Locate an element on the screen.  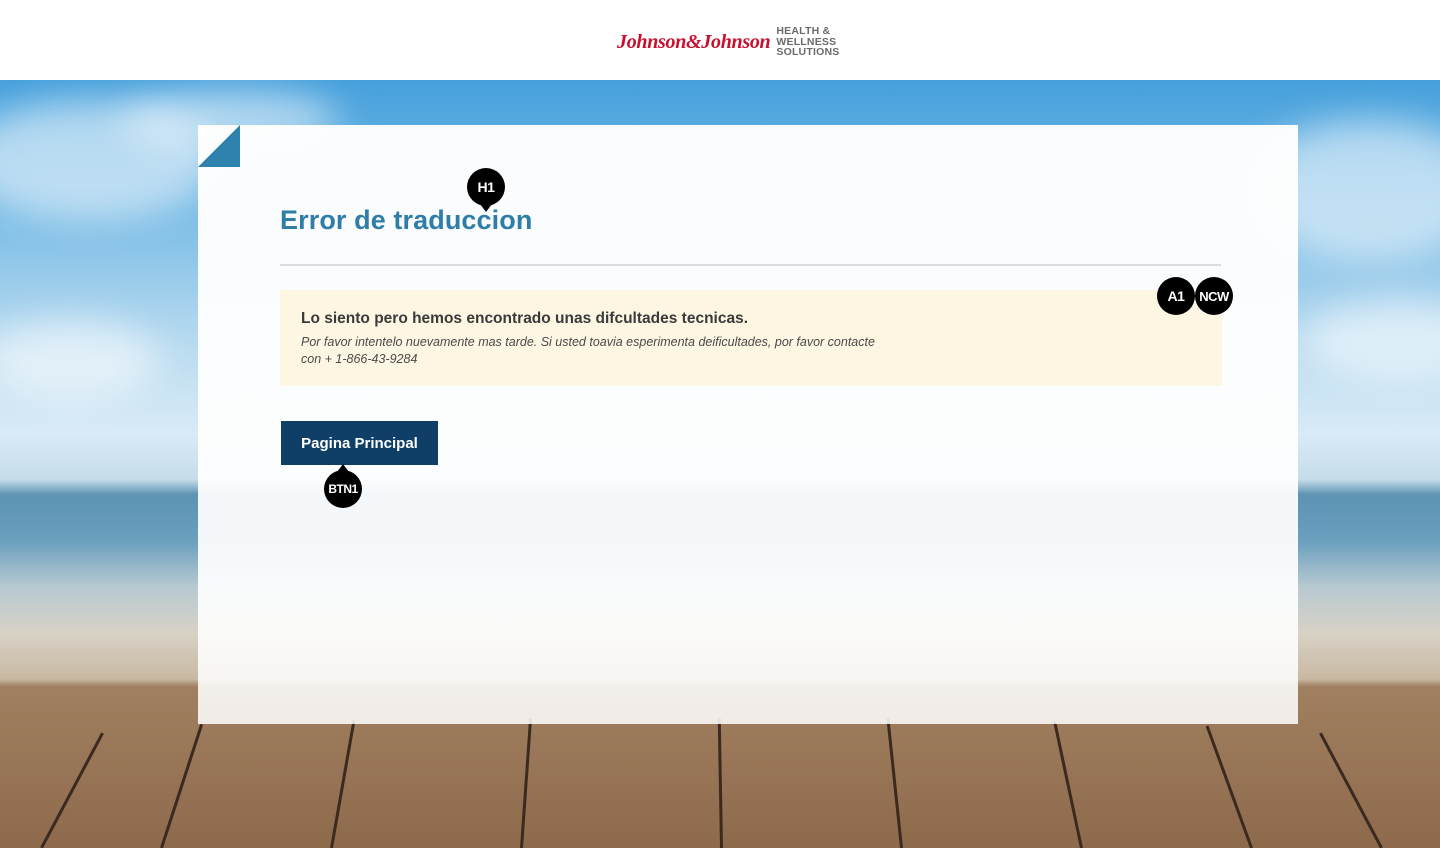
page-title: Error de traduccion is located at coordinates (406, 220).